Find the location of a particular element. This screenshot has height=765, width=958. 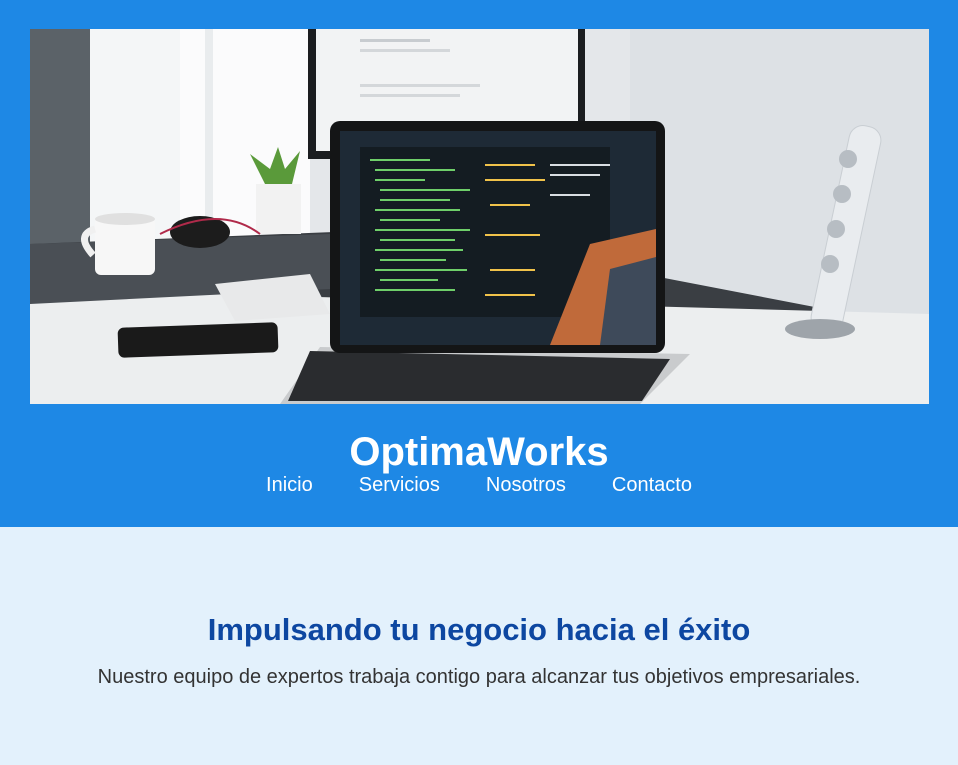

nav-link-inicio: Inicio is located at coordinates (289, 485).